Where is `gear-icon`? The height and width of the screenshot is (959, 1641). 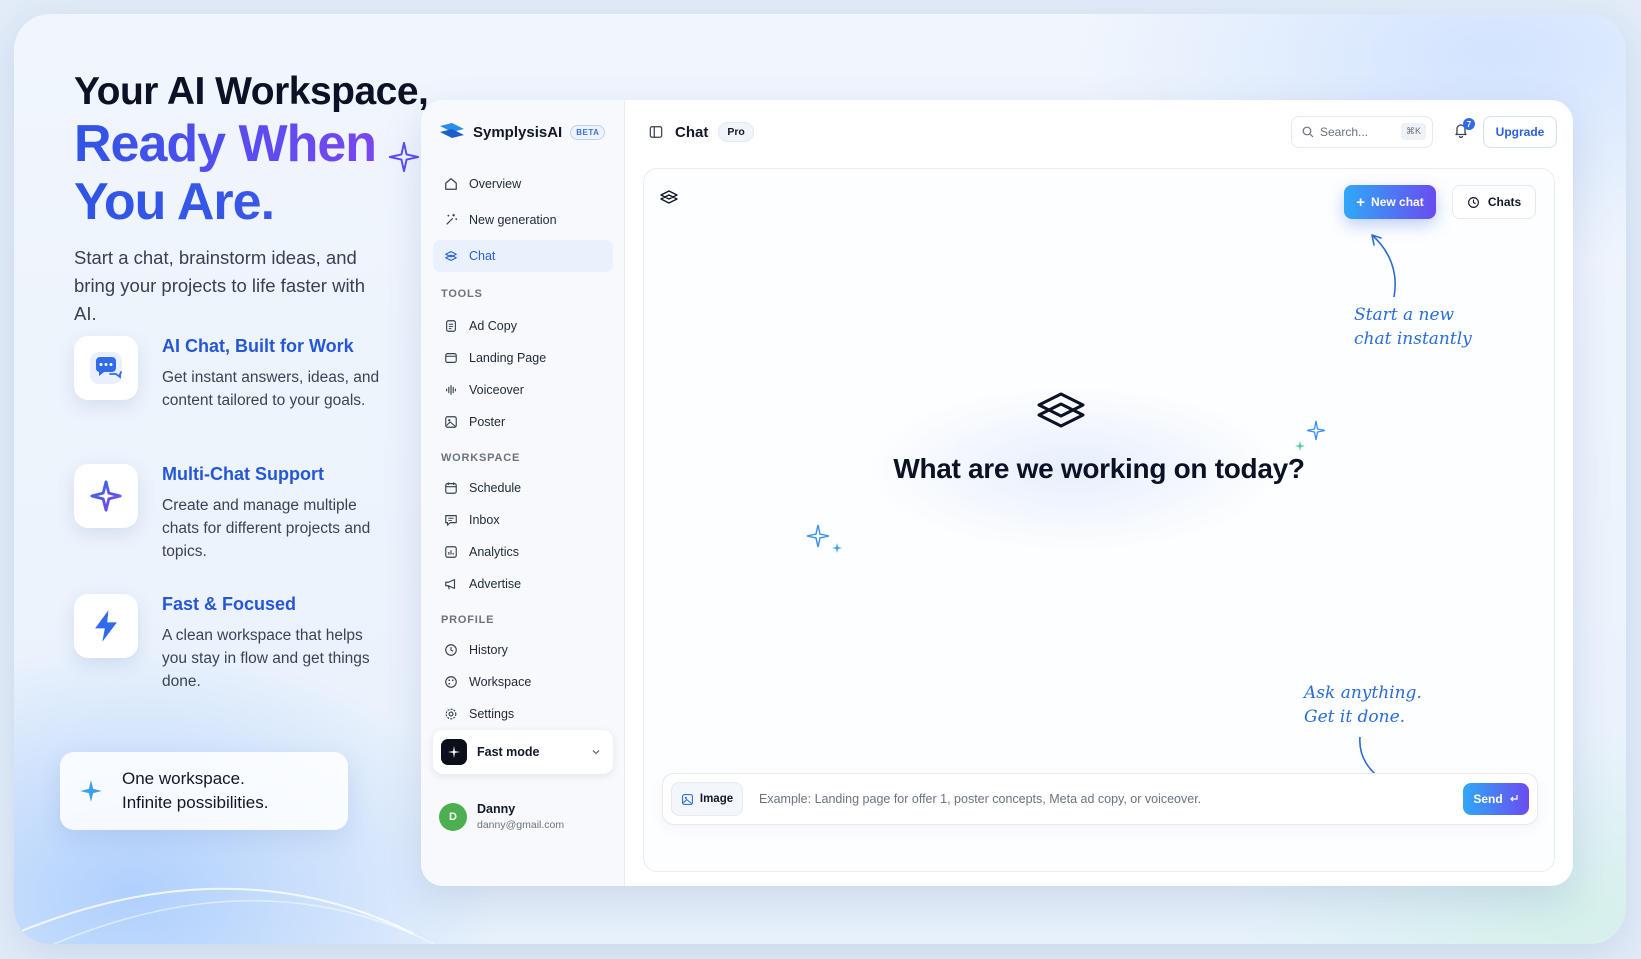 gear-icon is located at coordinates (451, 714).